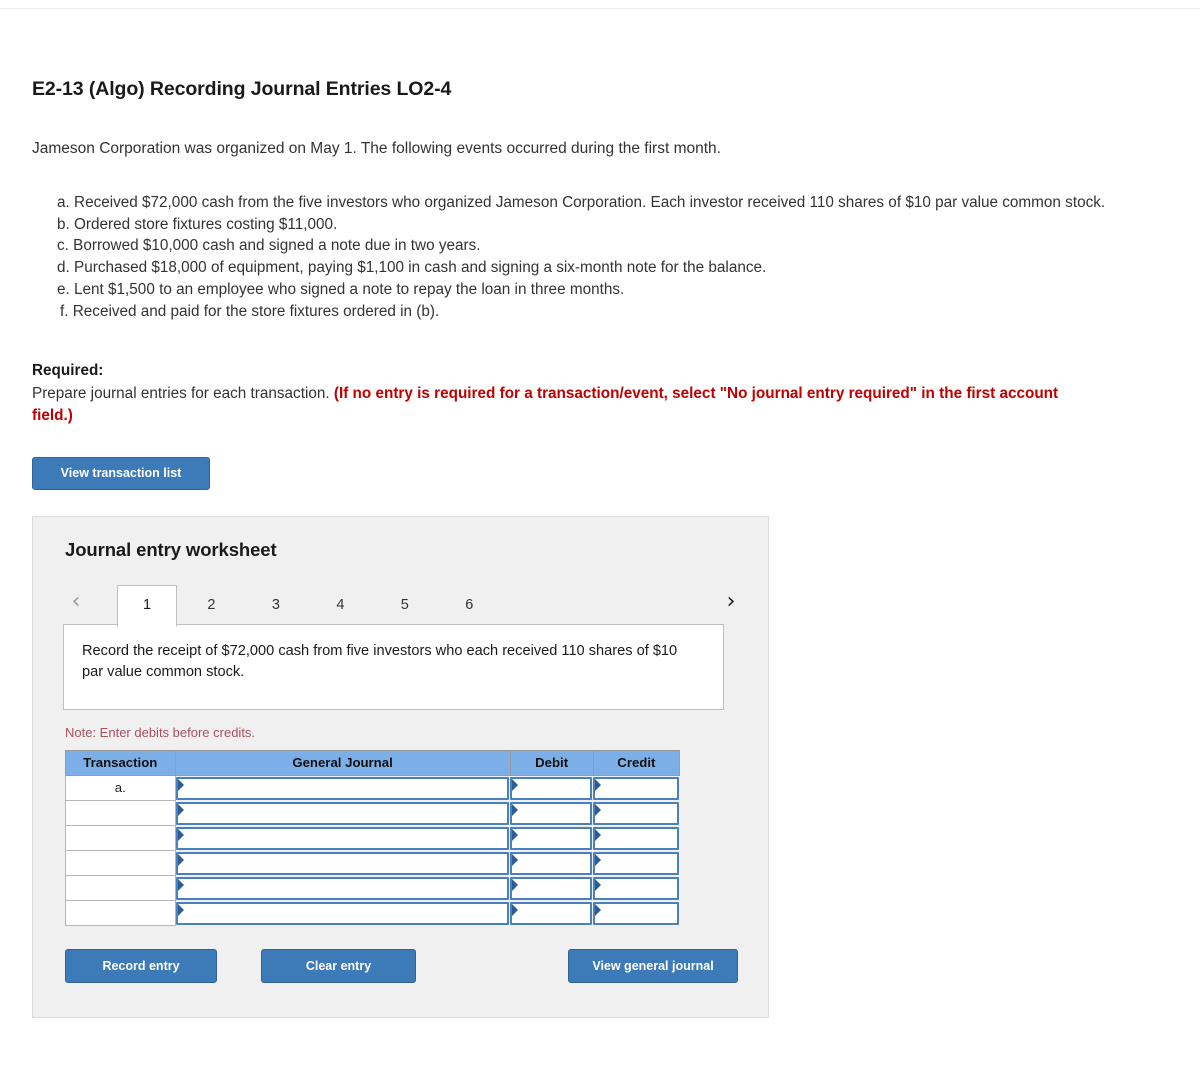 This screenshot has height=1068, width=1200. Describe the element at coordinates (308, 605) in the screenshot. I see `worksheet-tabs: 1 2 3 4 5 6` at that location.